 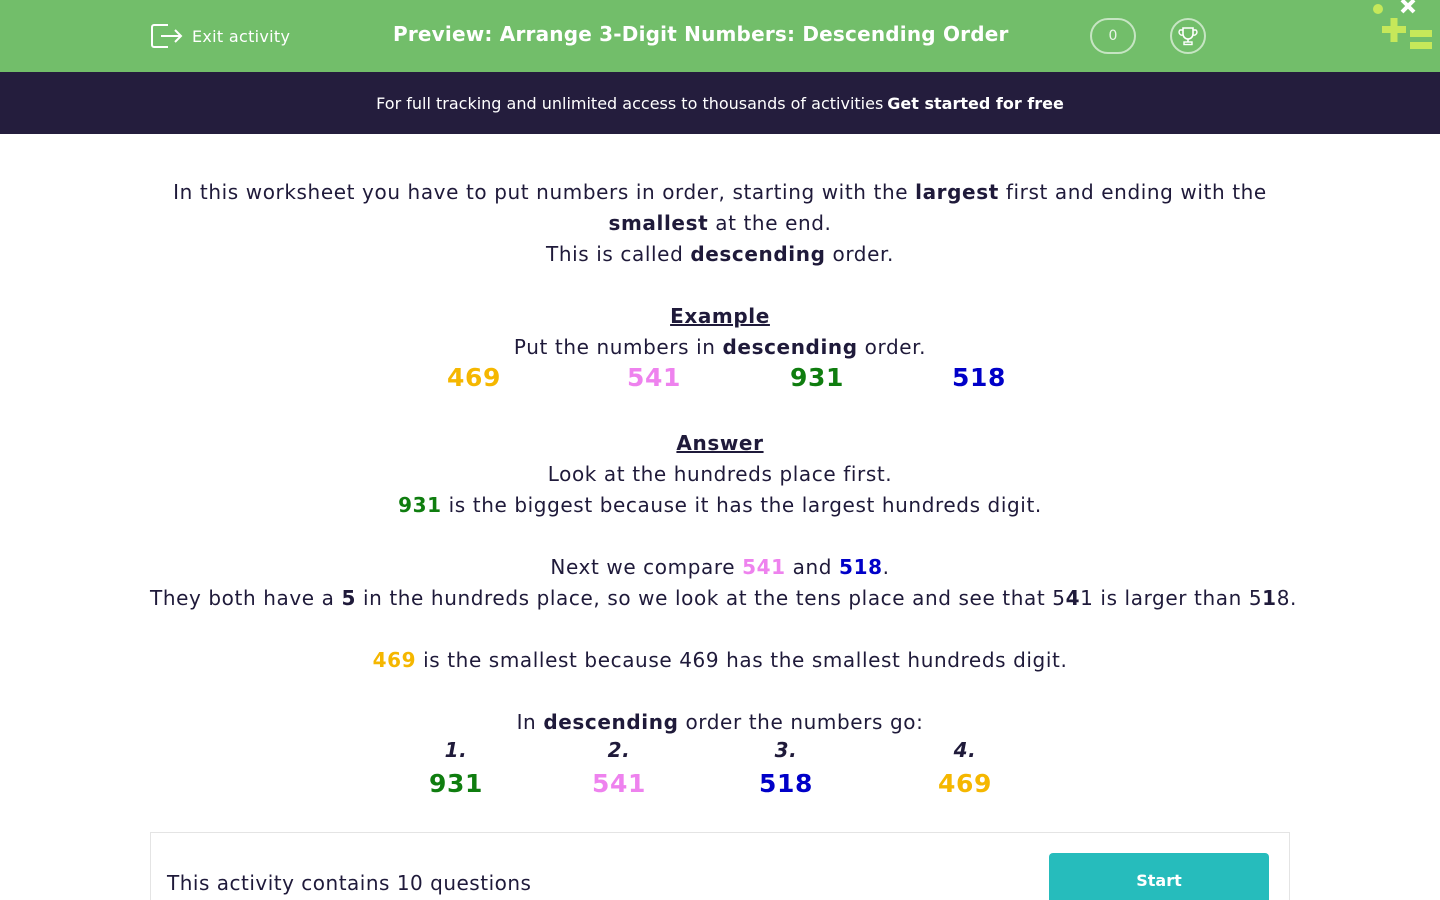 What do you see at coordinates (474, 377) in the screenshot?
I see `example-number: 469` at bounding box center [474, 377].